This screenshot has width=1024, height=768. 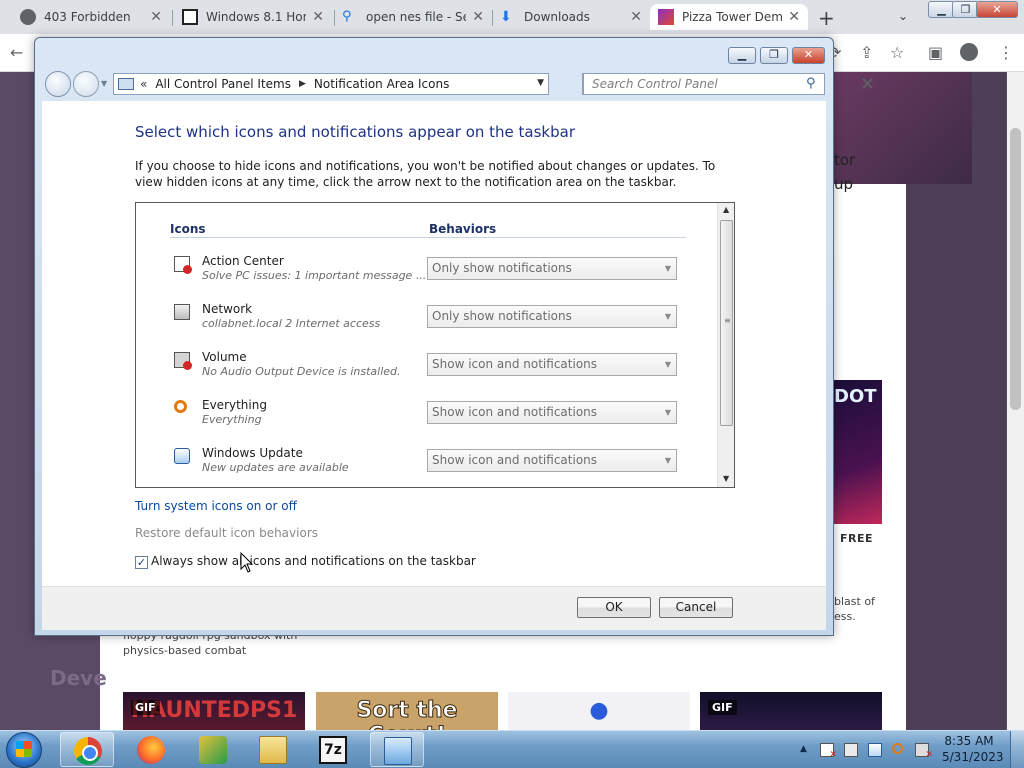 What do you see at coordinates (226, 533) in the screenshot?
I see `restore-defaults-link: Restore default icon behaviors` at bounding box center [226, 533].